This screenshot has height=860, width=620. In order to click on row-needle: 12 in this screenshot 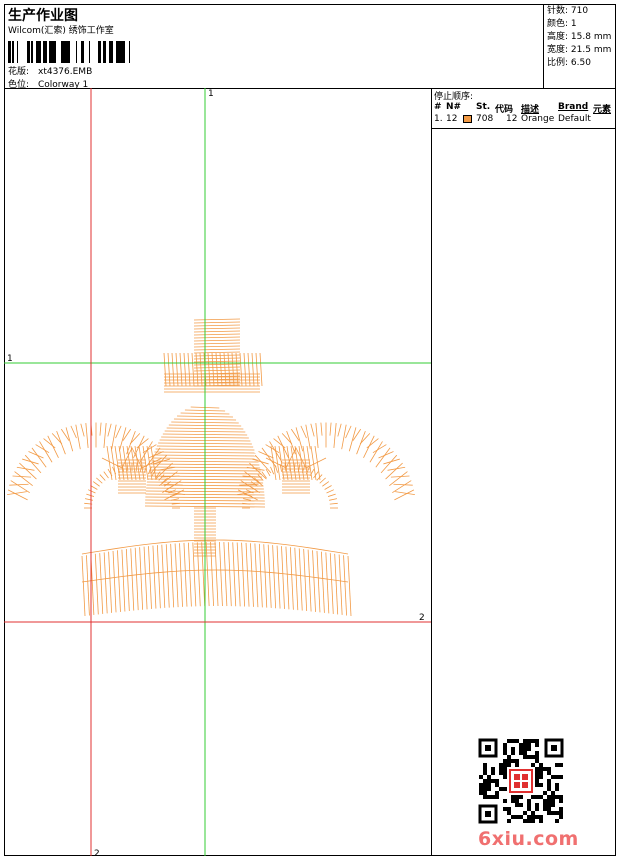, I will do `click(452, 119)`.